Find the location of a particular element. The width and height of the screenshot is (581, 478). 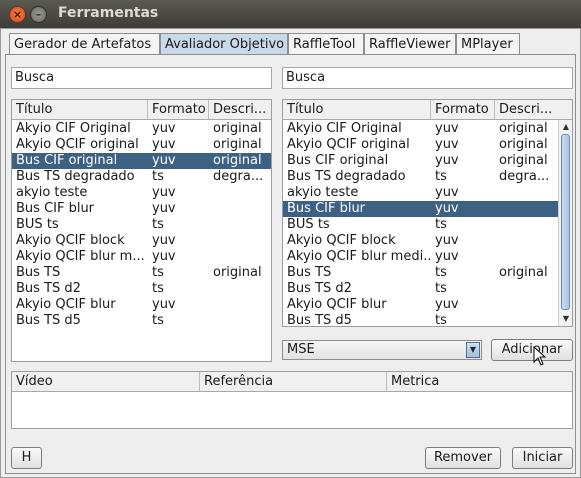

close-icon: × is located at coordinates (17, 14).